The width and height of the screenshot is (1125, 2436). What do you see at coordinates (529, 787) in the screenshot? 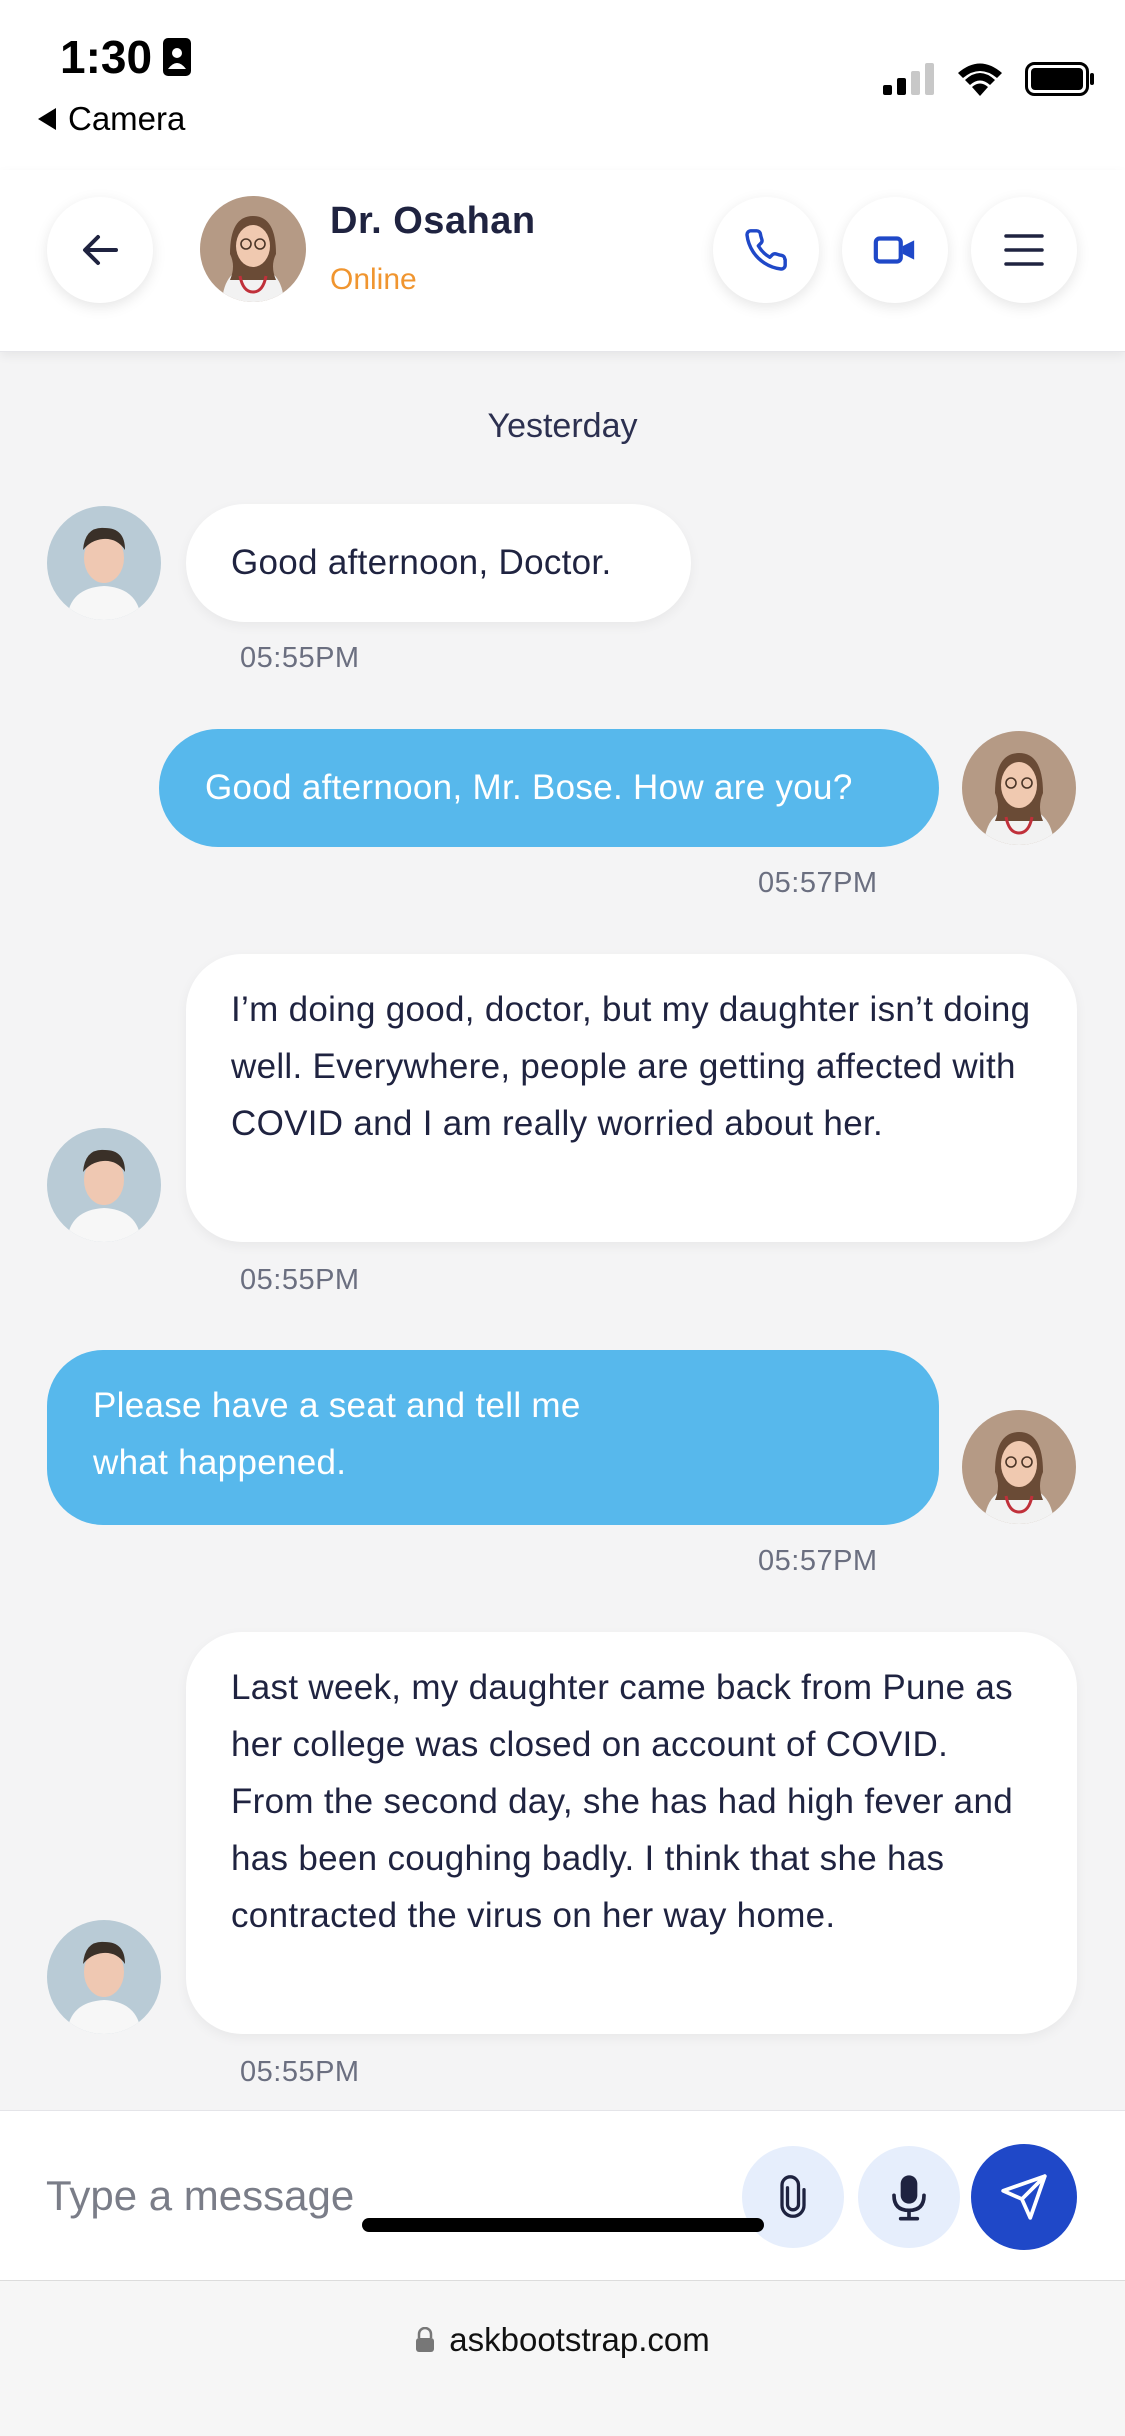
I see `message-text: Good afternoon, Mr. Bose. How are you?` at bounding box center [529, 787].